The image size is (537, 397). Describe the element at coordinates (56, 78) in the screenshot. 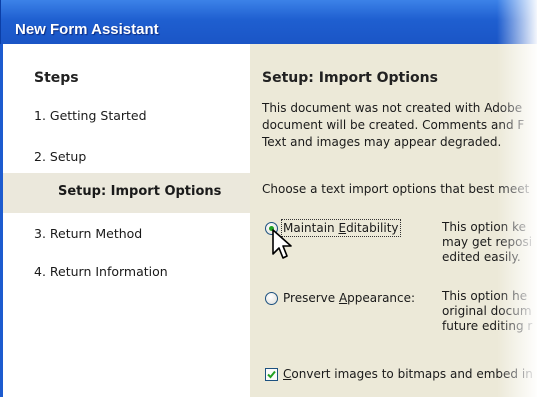

I see `steps-heading: Steps` at that location.